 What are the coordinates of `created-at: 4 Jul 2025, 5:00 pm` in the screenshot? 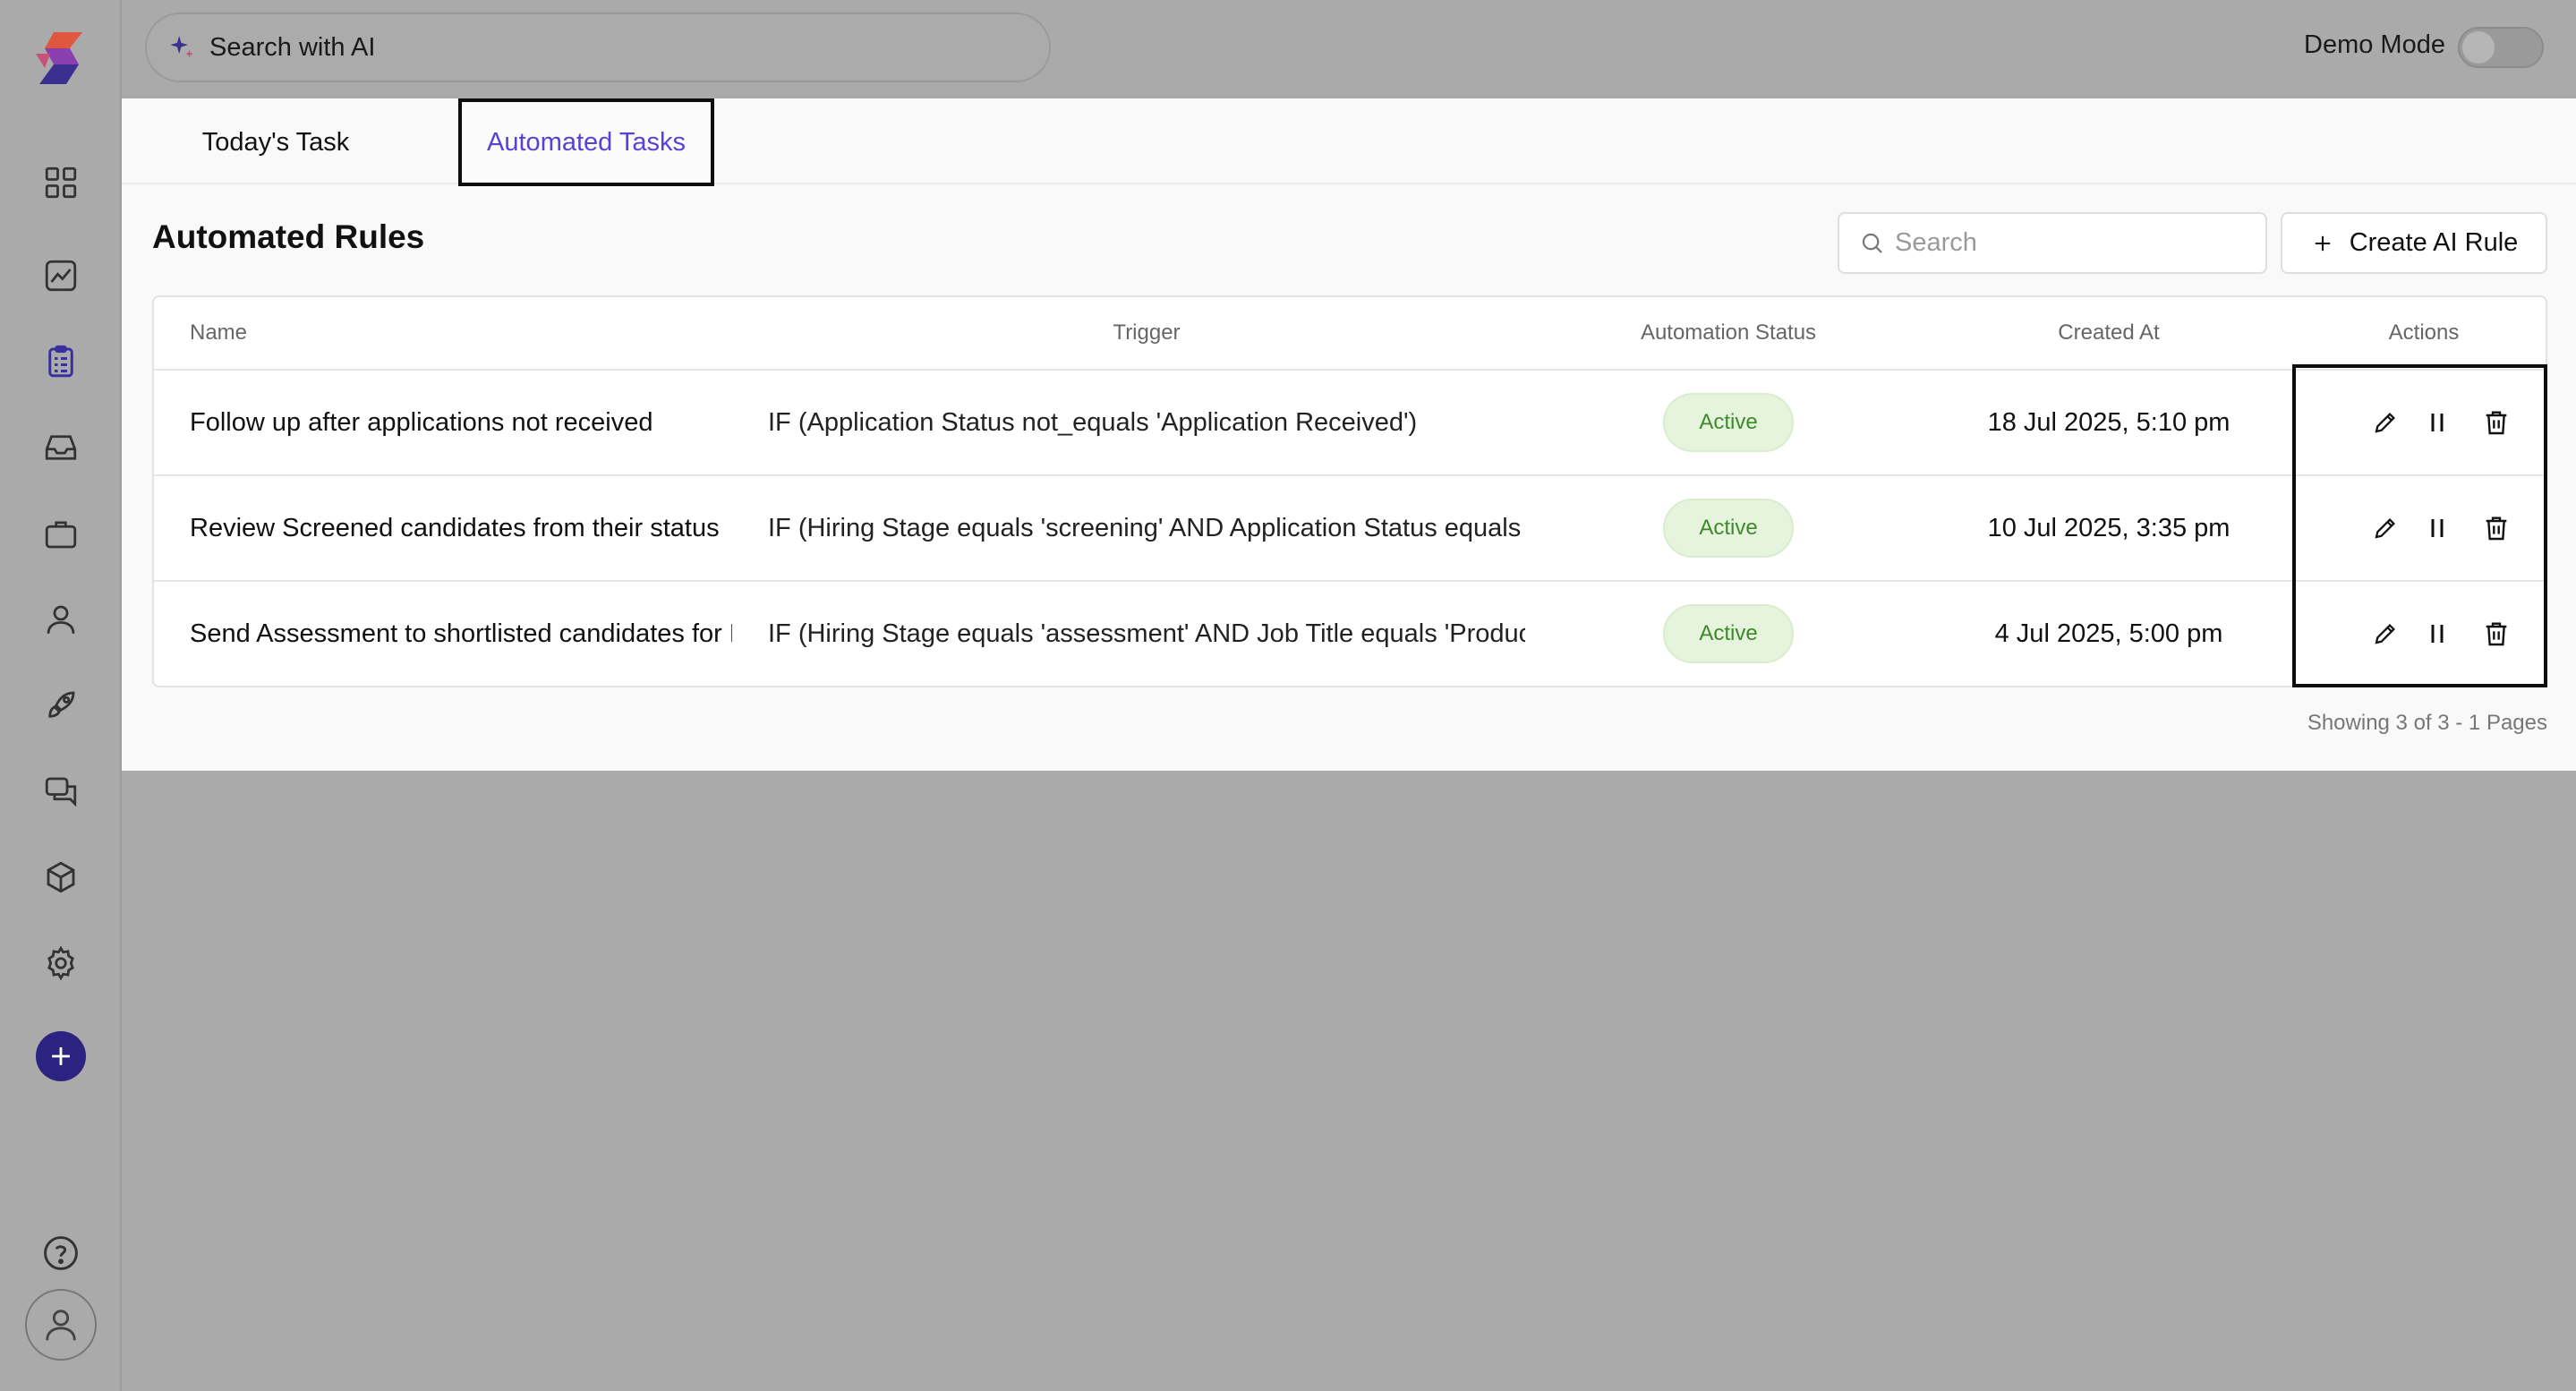 It's located at (2108, 633).